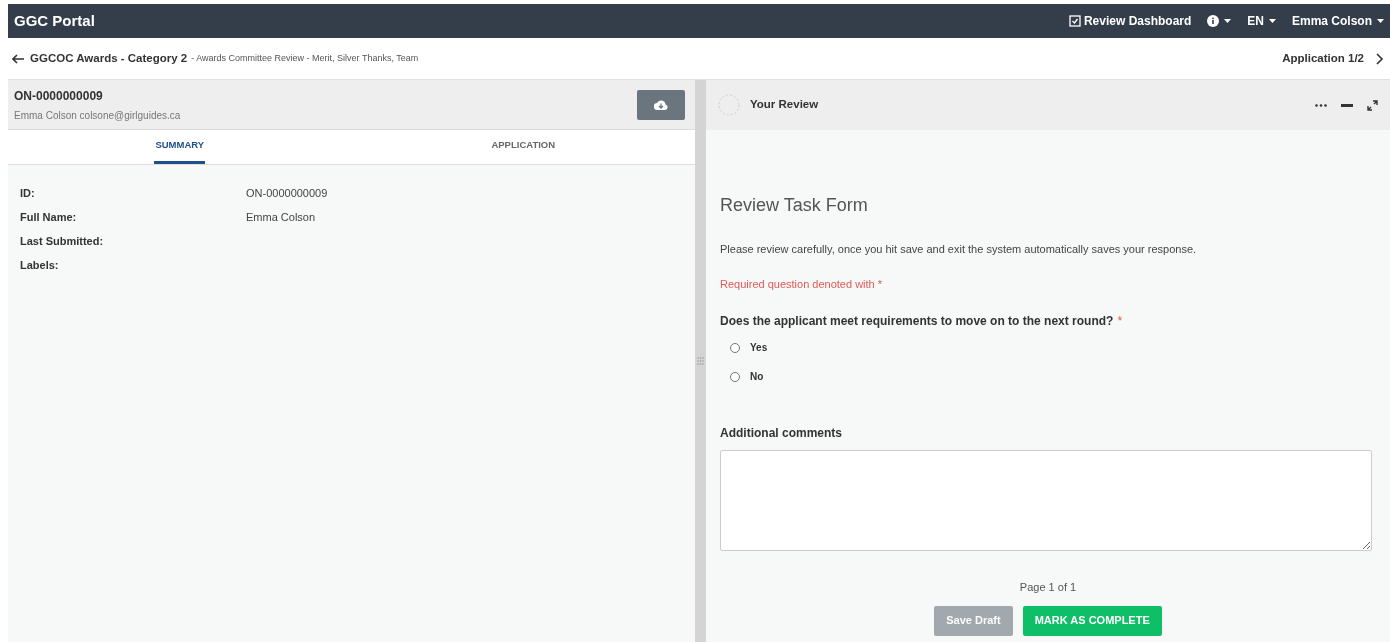 The height and width of the screenshot is (642, 1390). Describe the element at coordinates (180, 147) in the screenshot. I see `tab: SUMMARY` at that location.